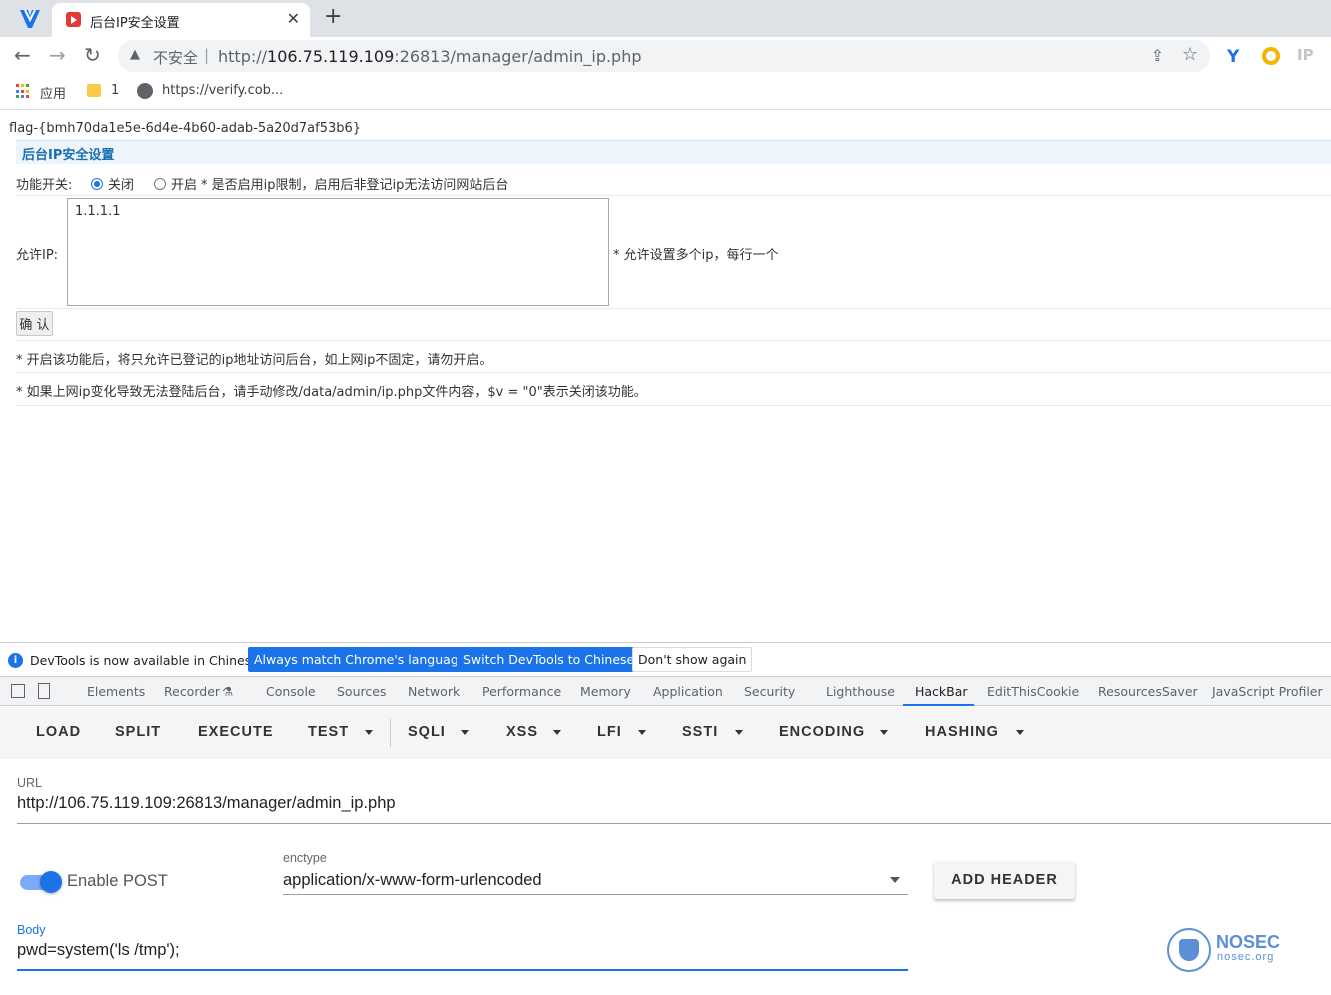 The image size is (1331, 995). What do you see at coordinates (338, 252) in the screenshot?
I see `allowed-ip-textarea: 1.1.1.1` at bounding box center [338, 252].